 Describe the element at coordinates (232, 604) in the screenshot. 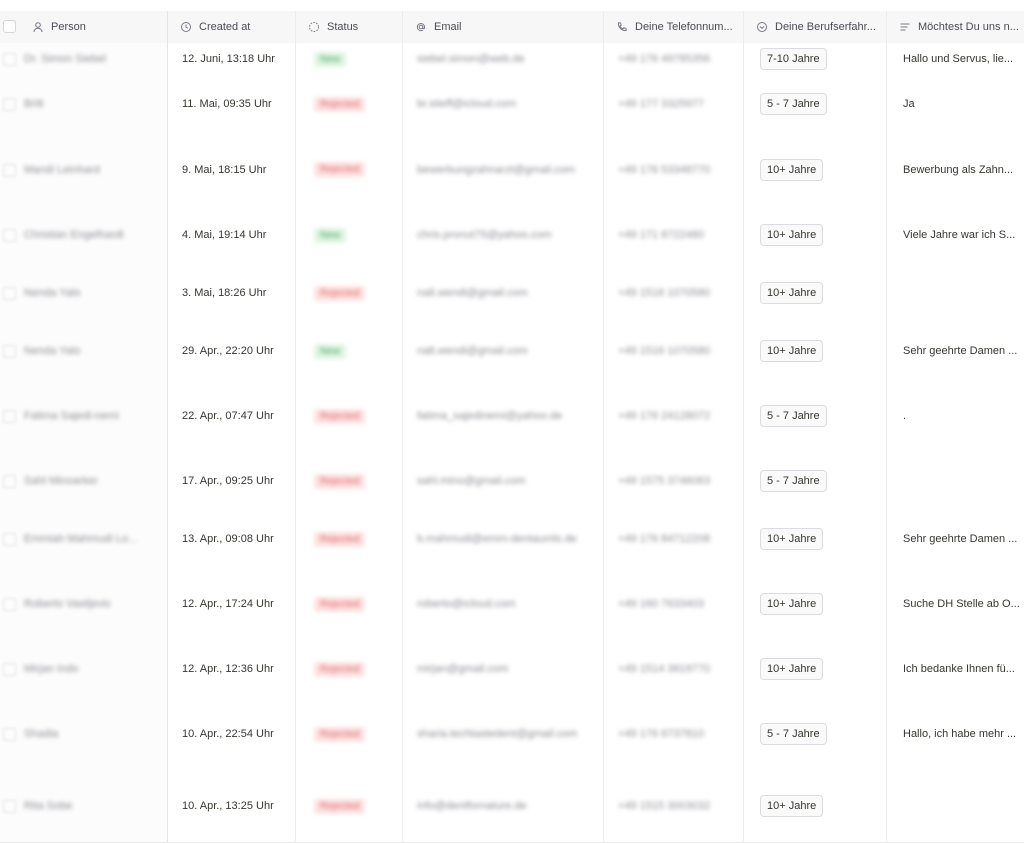

I see `cell-created-at: 12. Apr., 17:24 Uhr` at that location.